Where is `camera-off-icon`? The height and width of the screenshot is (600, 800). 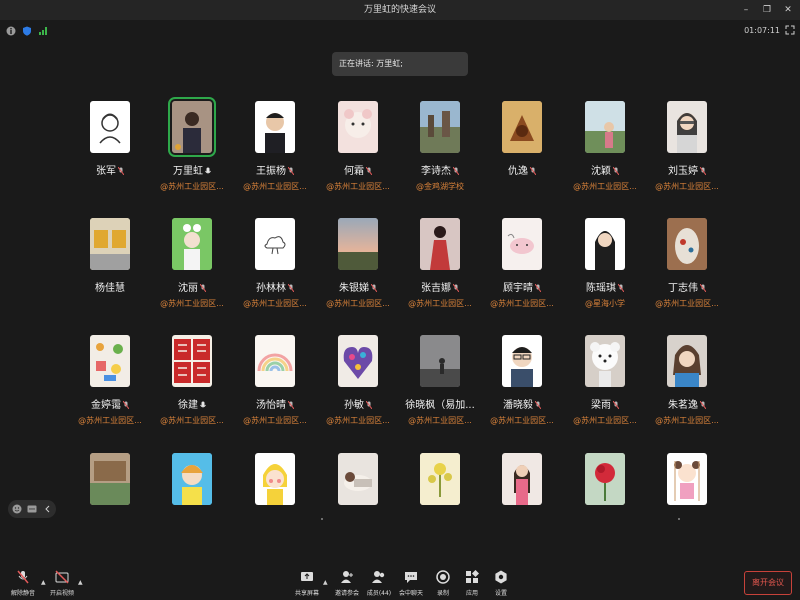
camera-off-icon is located at coordinates (62, 577).